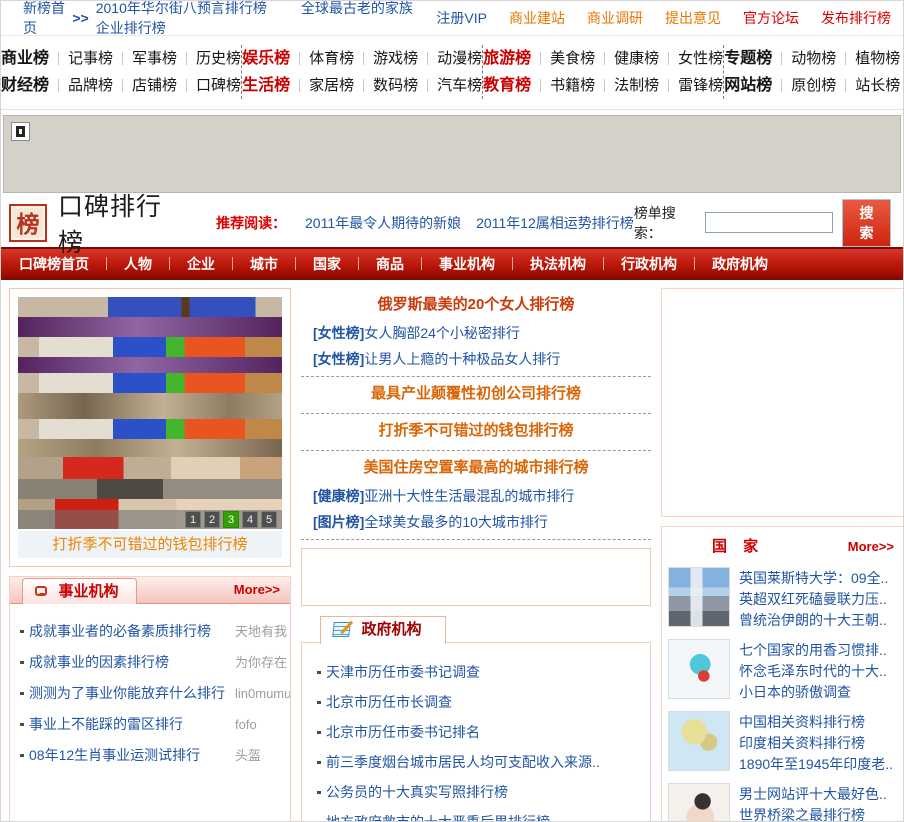  Describe the element at coordinates (386, 85) in the screenshot. I see `nav-category-link: 数码榜` at that location.